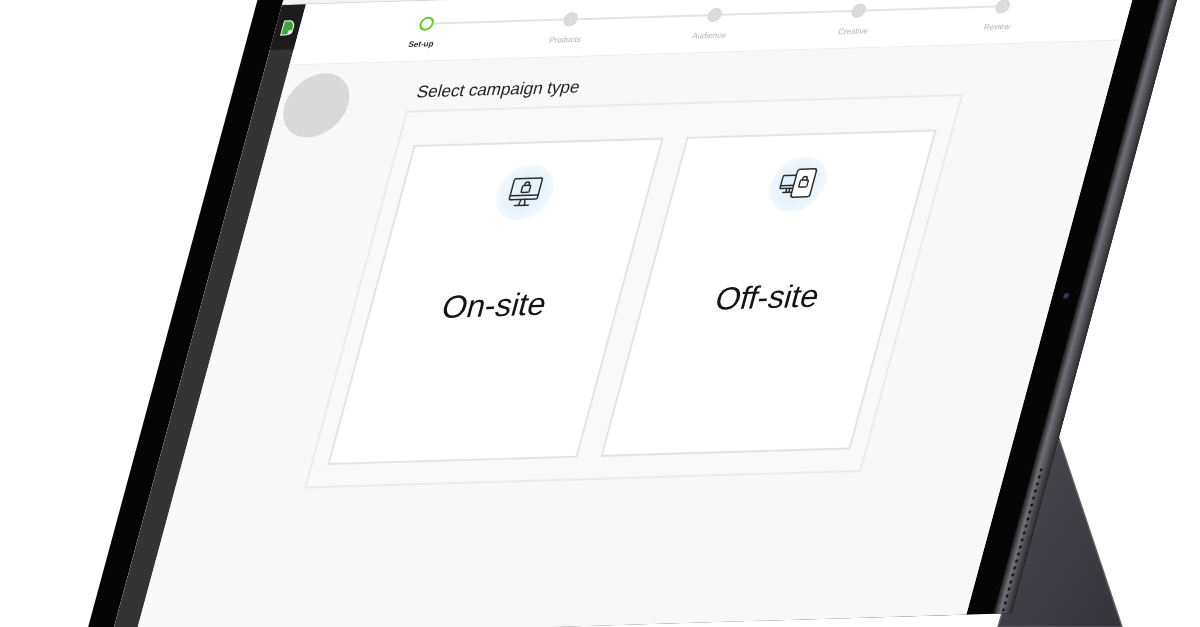 This screenshot has height=627, width=1200. What do you see at coordinates (708, 36) in the screenshot?
I see `step-label: Audience` at bounding box center [708, 36].